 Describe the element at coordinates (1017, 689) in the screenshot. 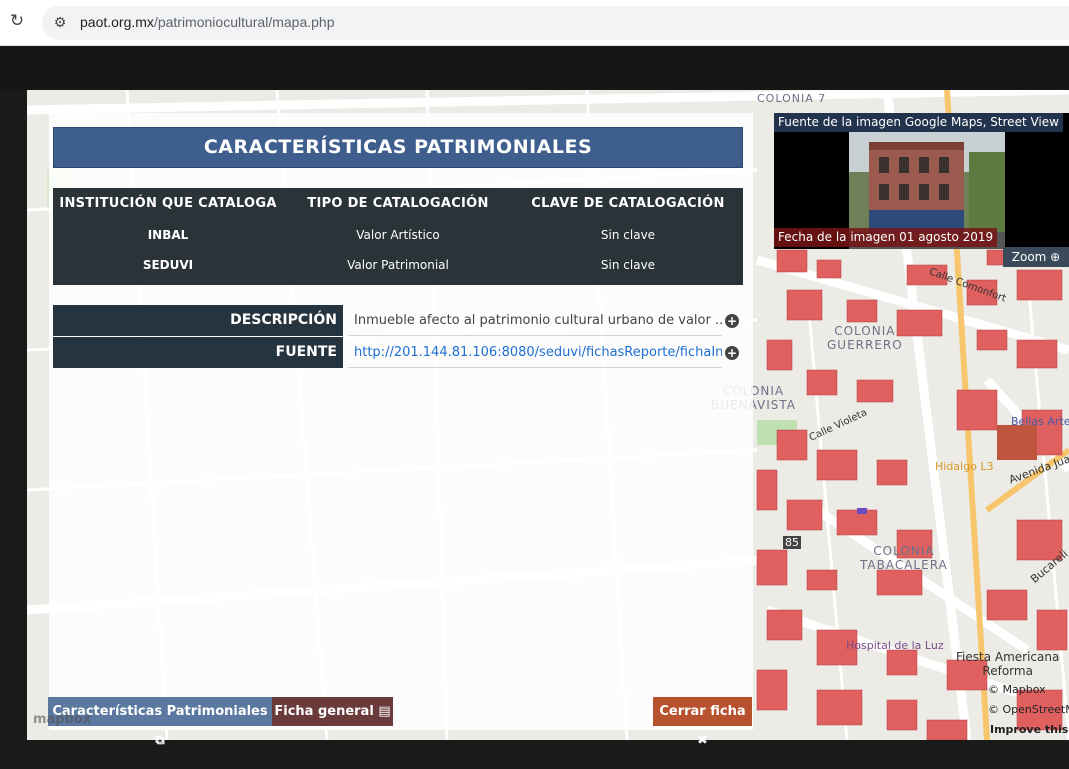

I see `mapbox-credit: © Mapbox` at that location.